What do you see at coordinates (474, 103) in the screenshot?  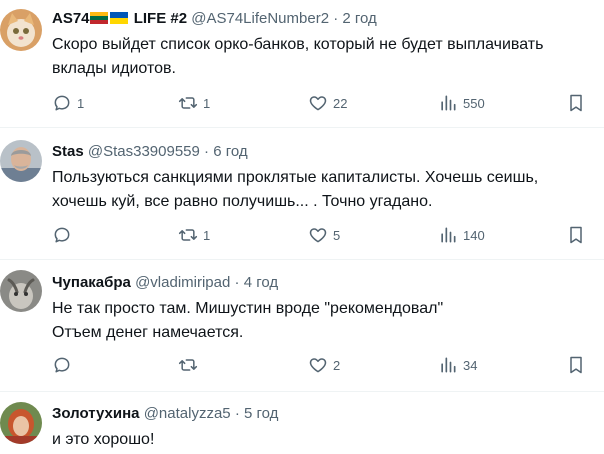 I see `views-count: 550` at bounding box center [474, 103].